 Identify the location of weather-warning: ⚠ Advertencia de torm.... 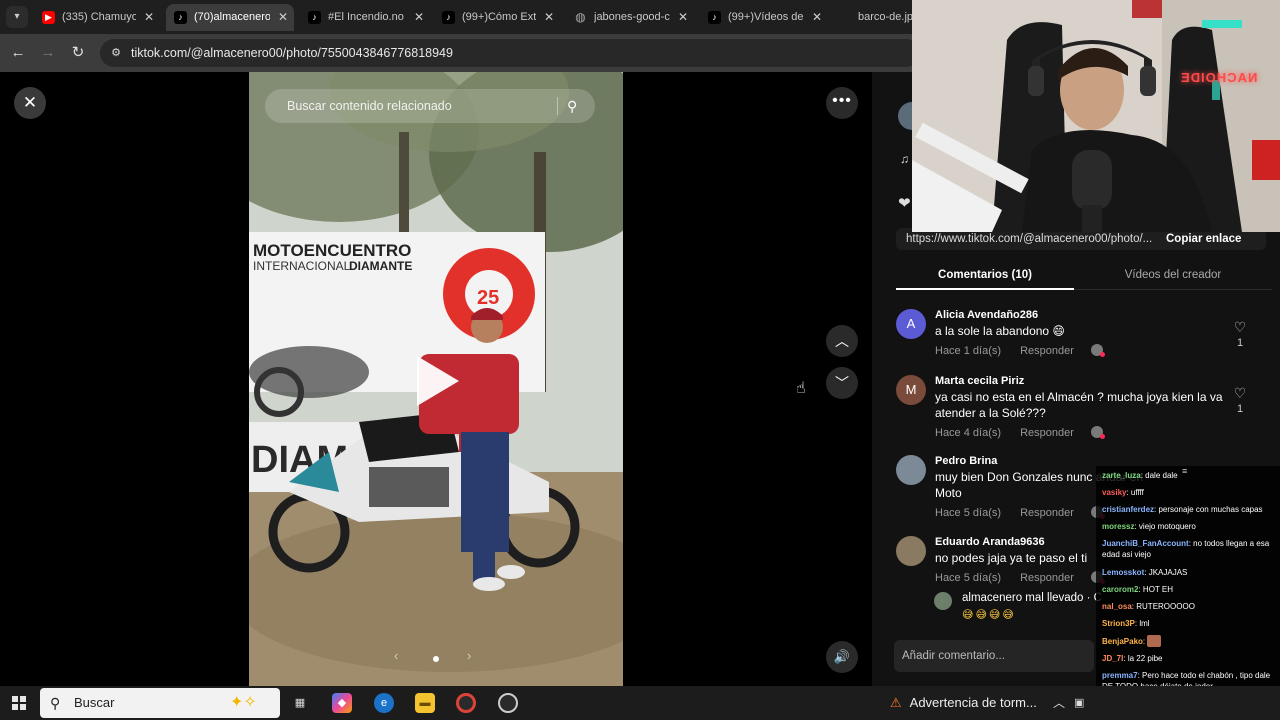
(963, 703).